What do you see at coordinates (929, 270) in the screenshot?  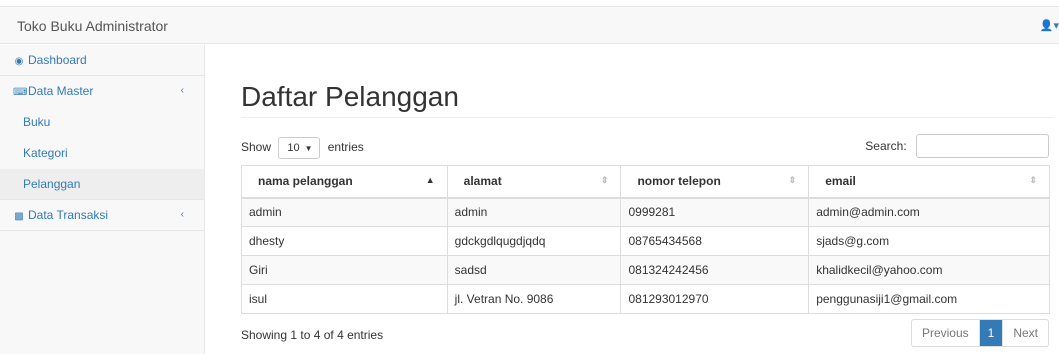 I see `table-cell: khalidkecil@yahoo.com` at bounding box center [929, 270].